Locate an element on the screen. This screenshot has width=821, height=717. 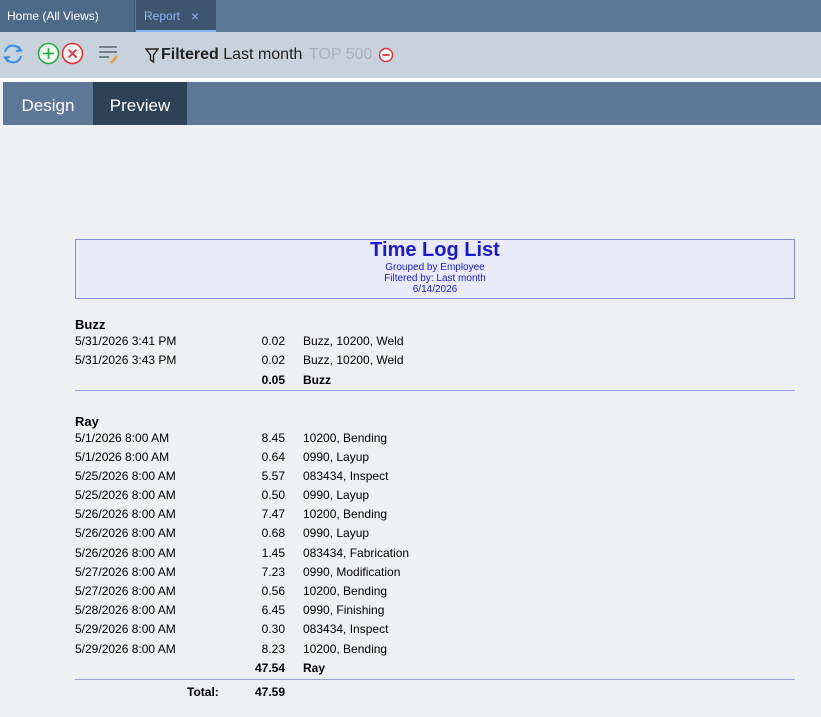
filter-summary: Filtered Last month is located at coordinates (231, 55).